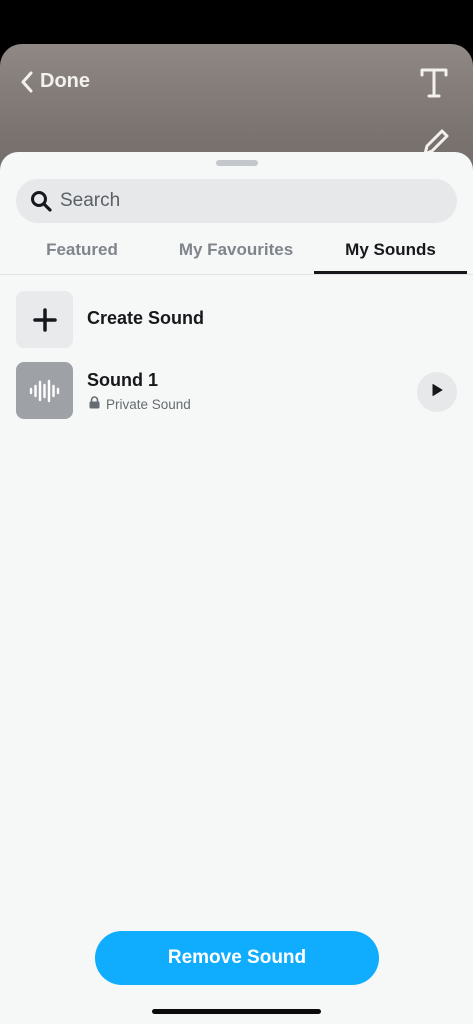 This screenshot has height=1024, width=473. I want to click on chevron-left-icon, so click(27, 82).